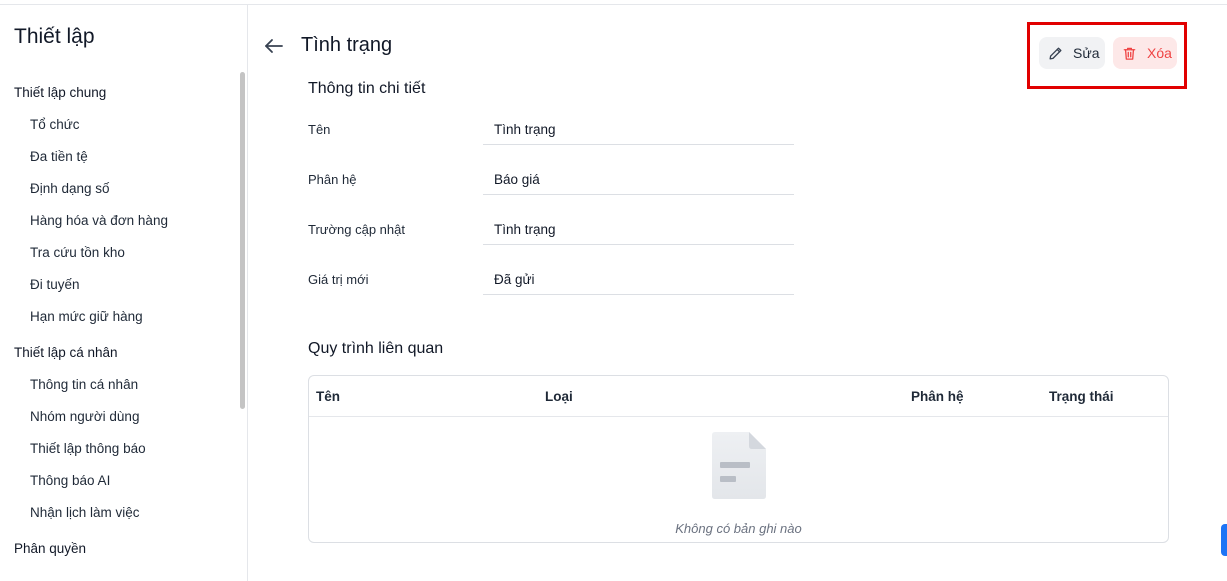  Describe the element at coordinates (517, 179) in the screenshot. I see `detail-value: Báo giá` at that location.